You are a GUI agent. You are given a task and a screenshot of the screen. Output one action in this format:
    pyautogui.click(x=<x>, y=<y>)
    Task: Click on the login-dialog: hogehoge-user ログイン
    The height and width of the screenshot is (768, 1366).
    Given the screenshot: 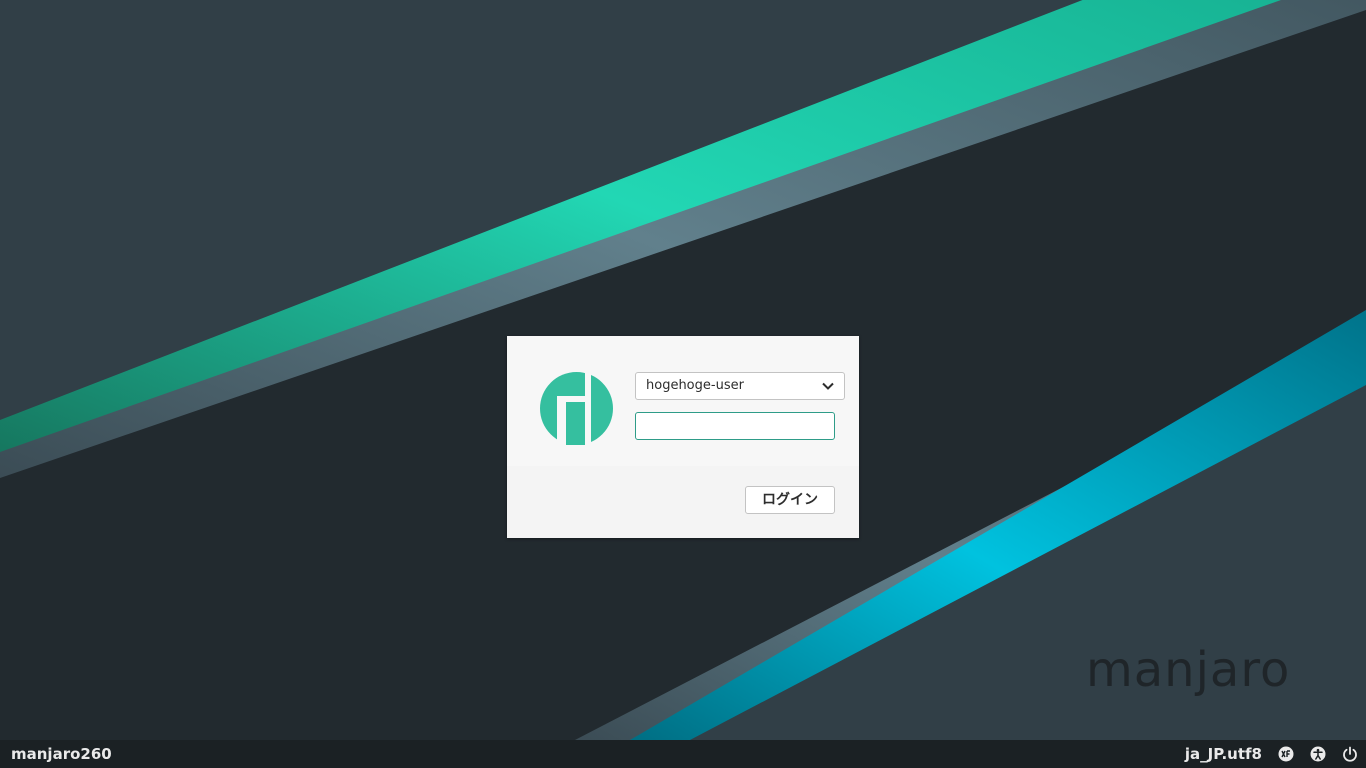 What is the action you would take?
    pyautogui.click(x=683, y=437)
    